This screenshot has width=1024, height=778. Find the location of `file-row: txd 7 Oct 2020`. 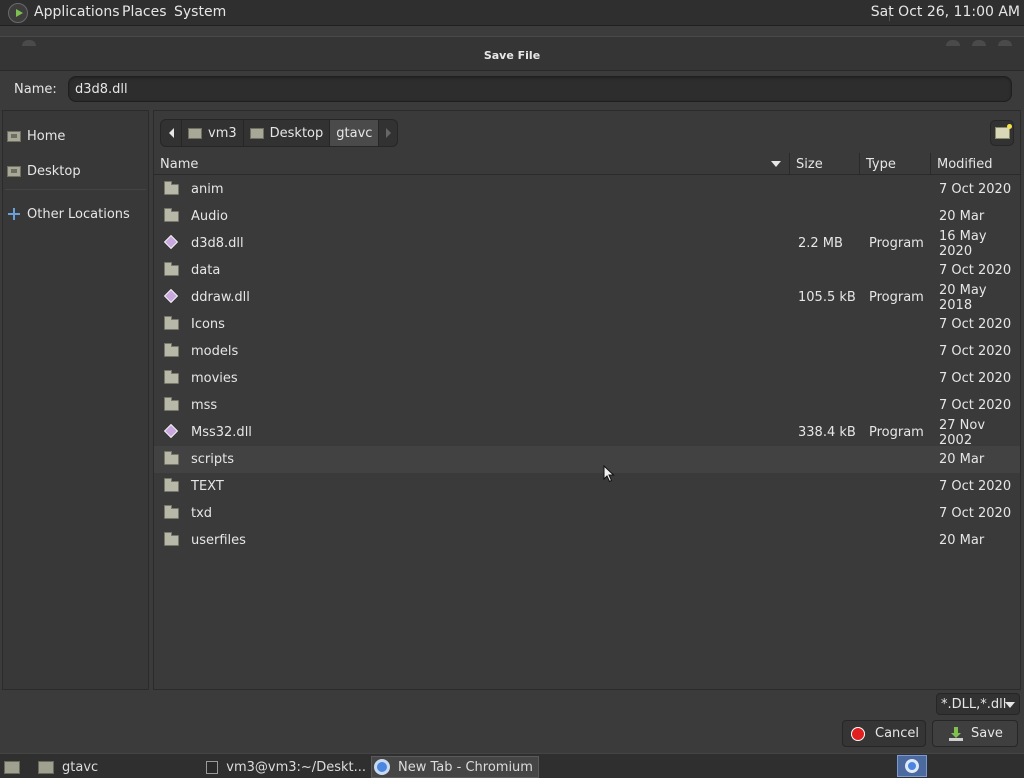

file-row: txd 7 Oct 2020 is located at coordinates (587, 513).